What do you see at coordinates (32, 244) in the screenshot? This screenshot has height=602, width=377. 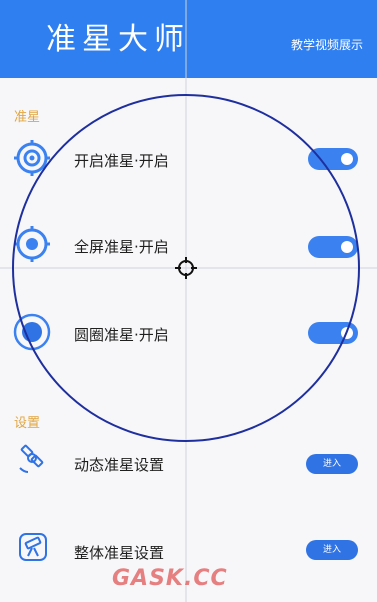 I see `crosshair-dot-icon` at bounding box center [32, 244].